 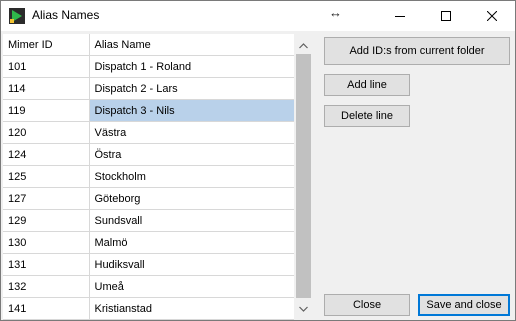 I want to click on mimer-id-cell: 141, so click(x=46, y=308).